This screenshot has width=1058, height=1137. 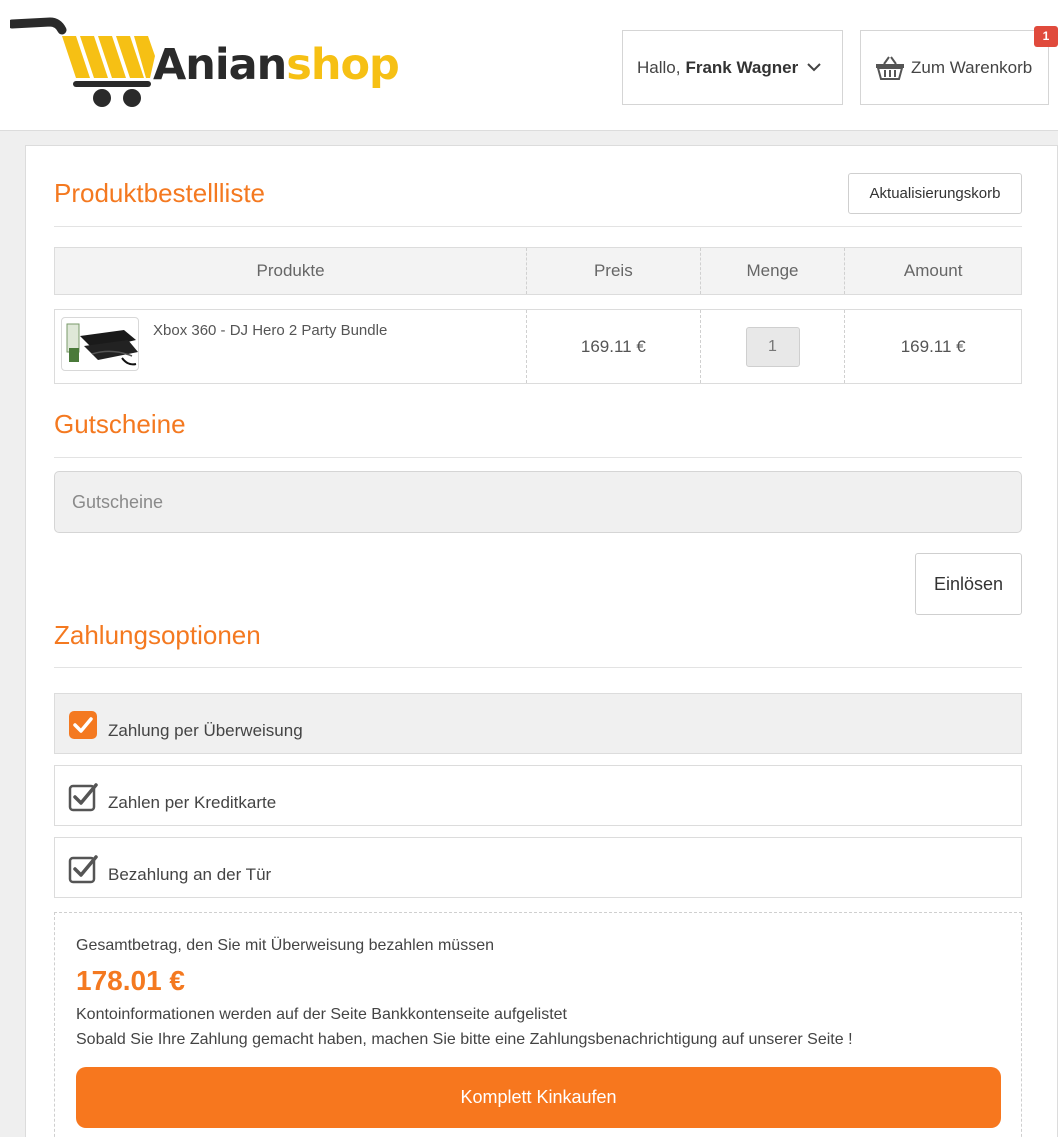 What do you see at coordinates (192, 802) in the screenshot?
I see `payment-option-label: Zahlen per Kreditkarte` at bounding box center [192, 802].